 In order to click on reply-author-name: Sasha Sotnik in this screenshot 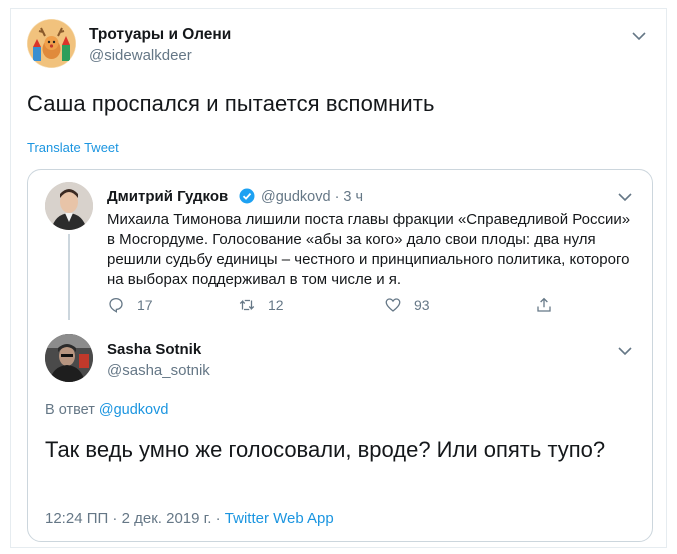, I will do `click(154, 349)`.